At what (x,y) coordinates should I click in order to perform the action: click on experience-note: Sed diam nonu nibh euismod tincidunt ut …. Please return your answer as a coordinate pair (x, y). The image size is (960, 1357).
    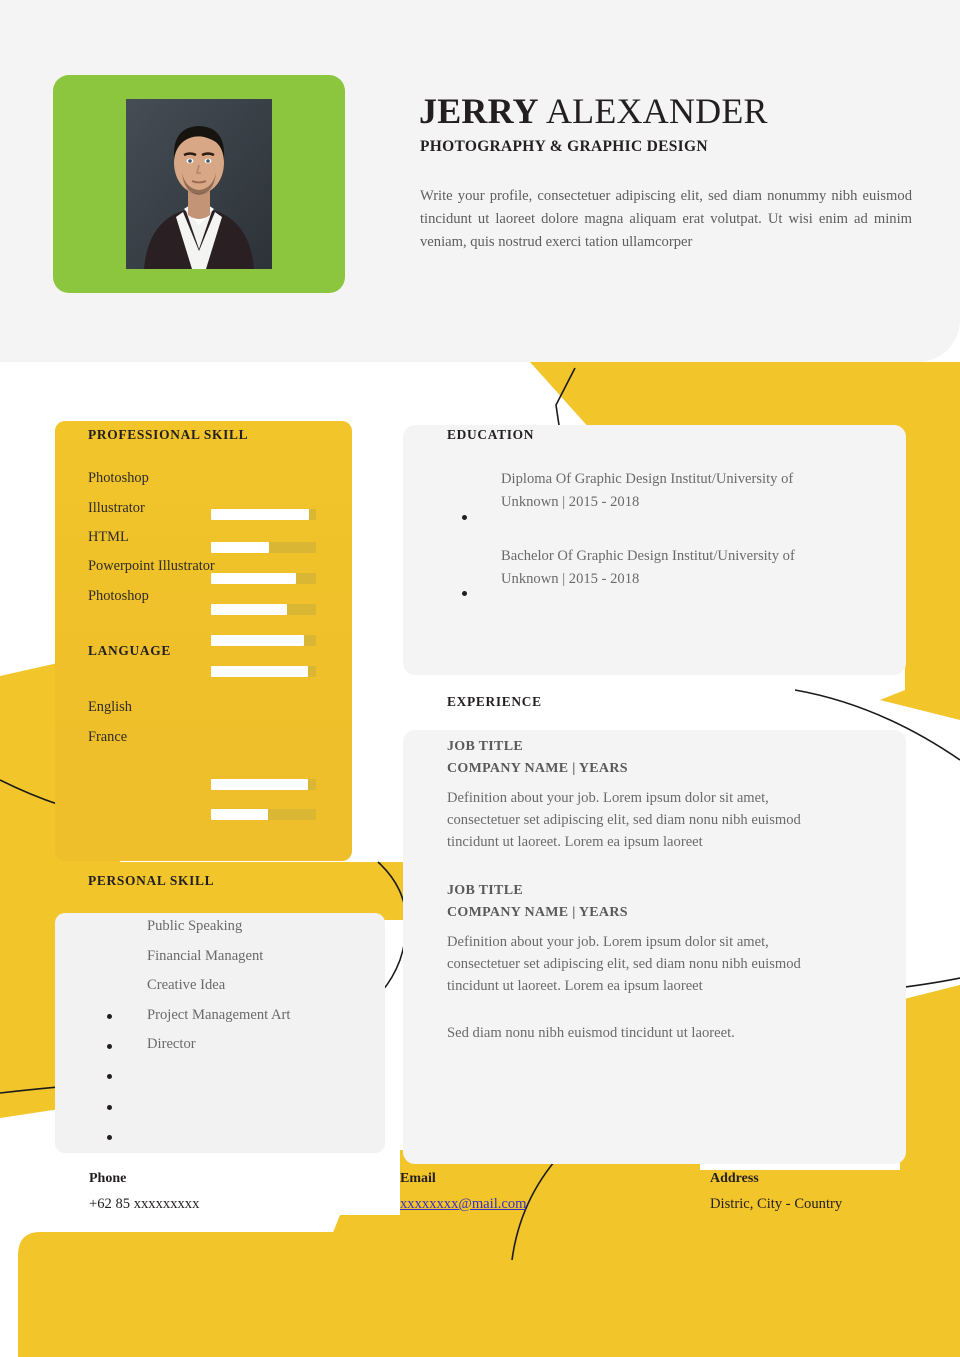
    Looking at the image, I should click on (591, 1033).